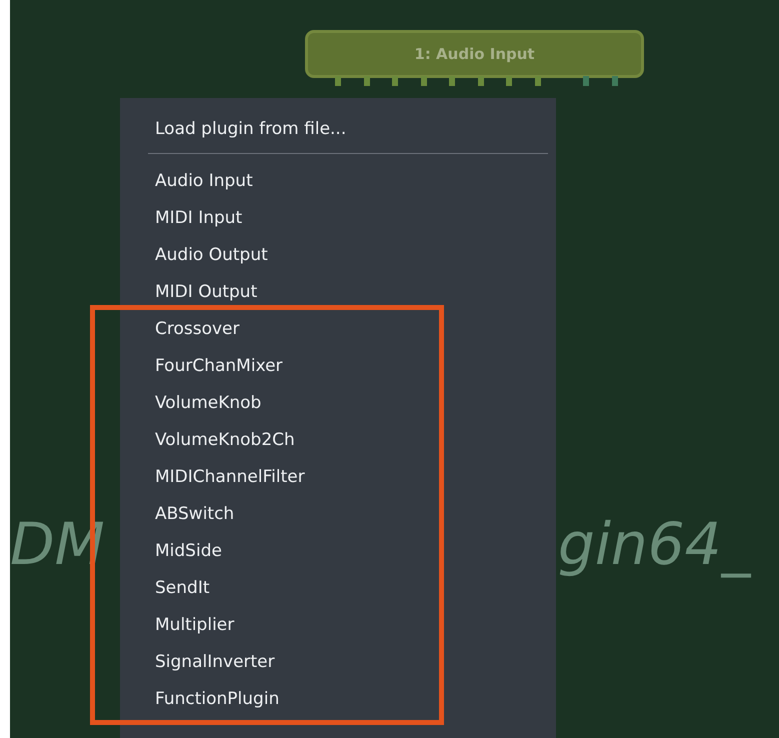  I want to click on menu-item: SendIt, so click(282, 587).